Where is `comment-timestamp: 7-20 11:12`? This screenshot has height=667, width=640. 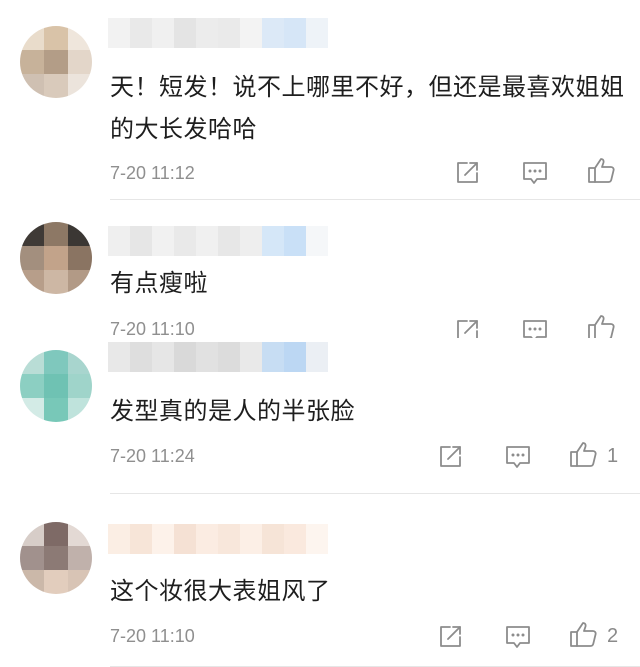 comment-timestamp: 7-20 11:12 is located at coordinates (152, 173).